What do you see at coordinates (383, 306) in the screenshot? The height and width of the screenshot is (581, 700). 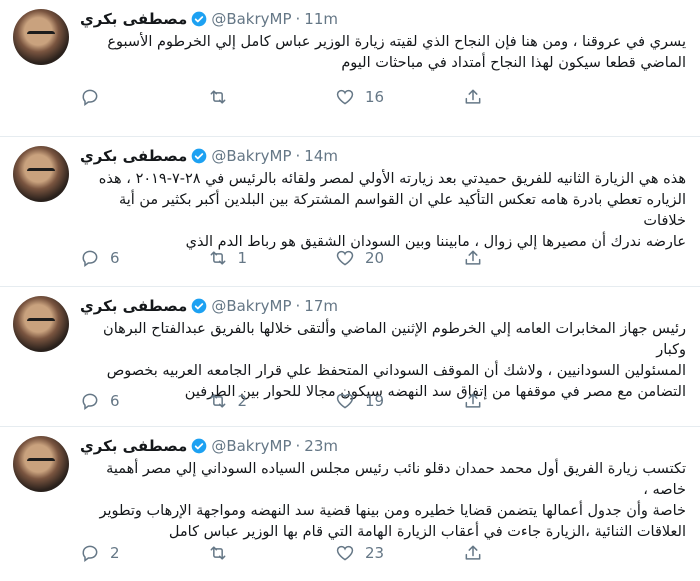 I see `tweet-header: مصطفى بكري @BakryMP · 17m` at bounding box center [383, 306].